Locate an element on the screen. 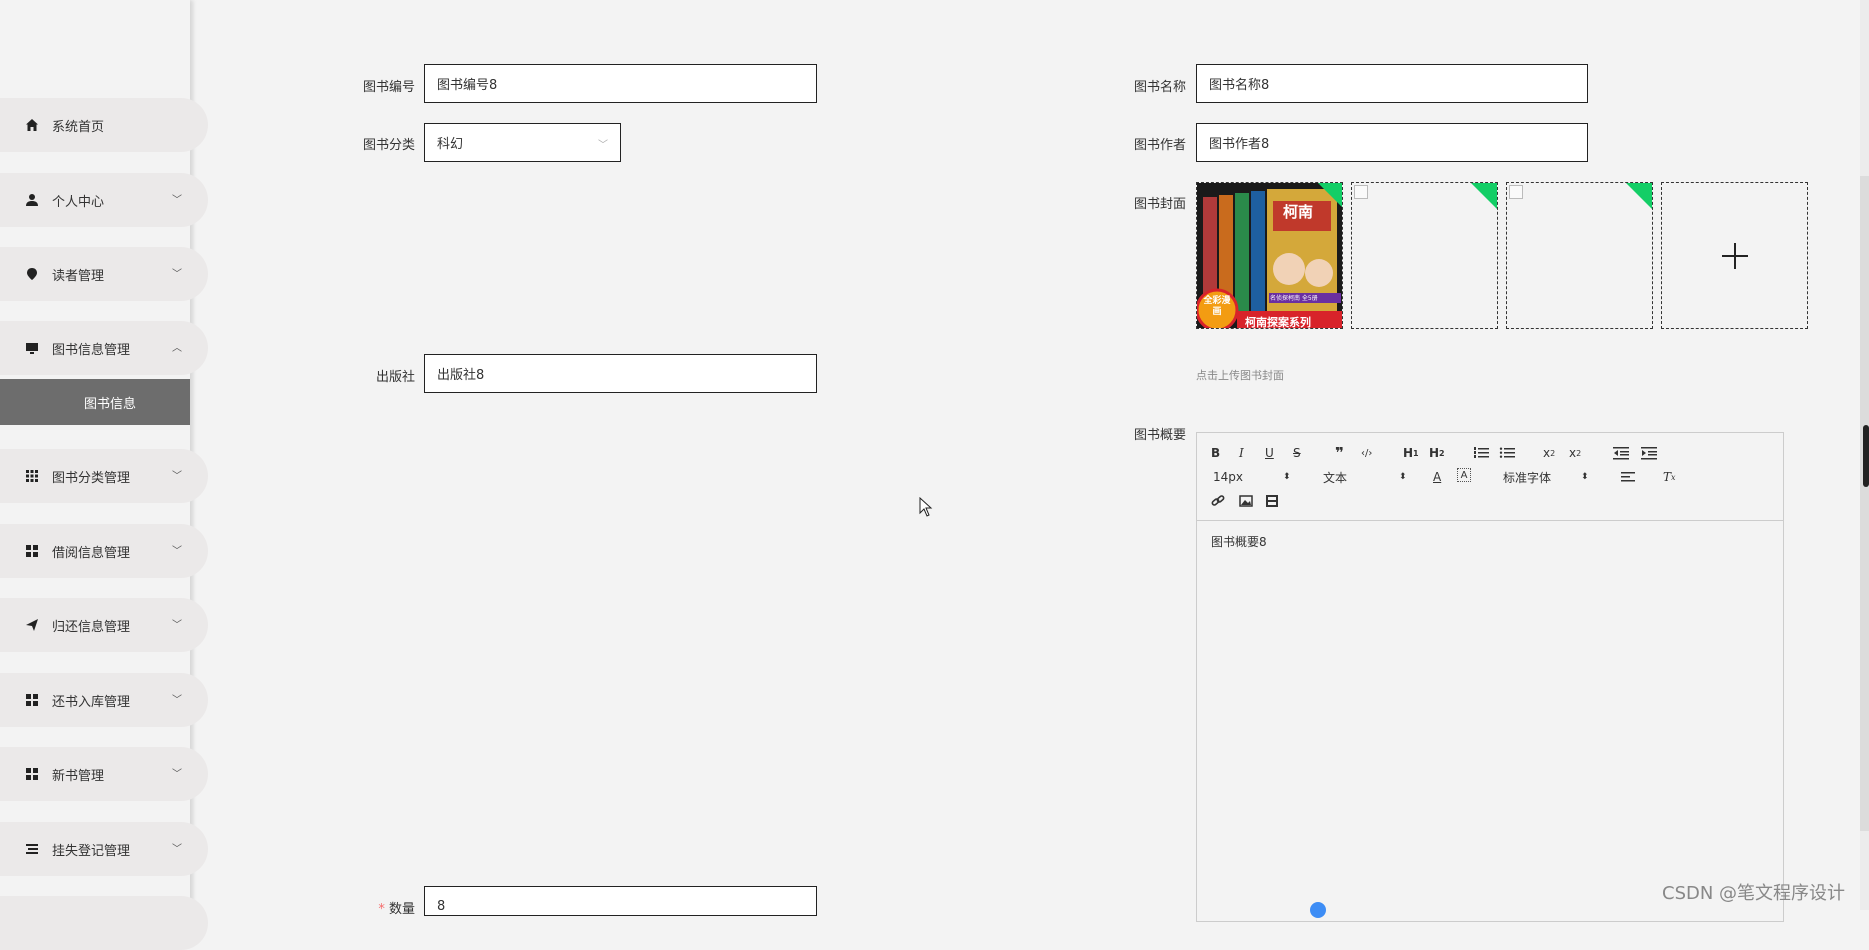 The width and height of the screenshot is (1869, 950). cover-image-1: 柯南 全彩漫画 名侦探柯南 全5册 柯南探案系列 is located at coordinates (1269, 255).